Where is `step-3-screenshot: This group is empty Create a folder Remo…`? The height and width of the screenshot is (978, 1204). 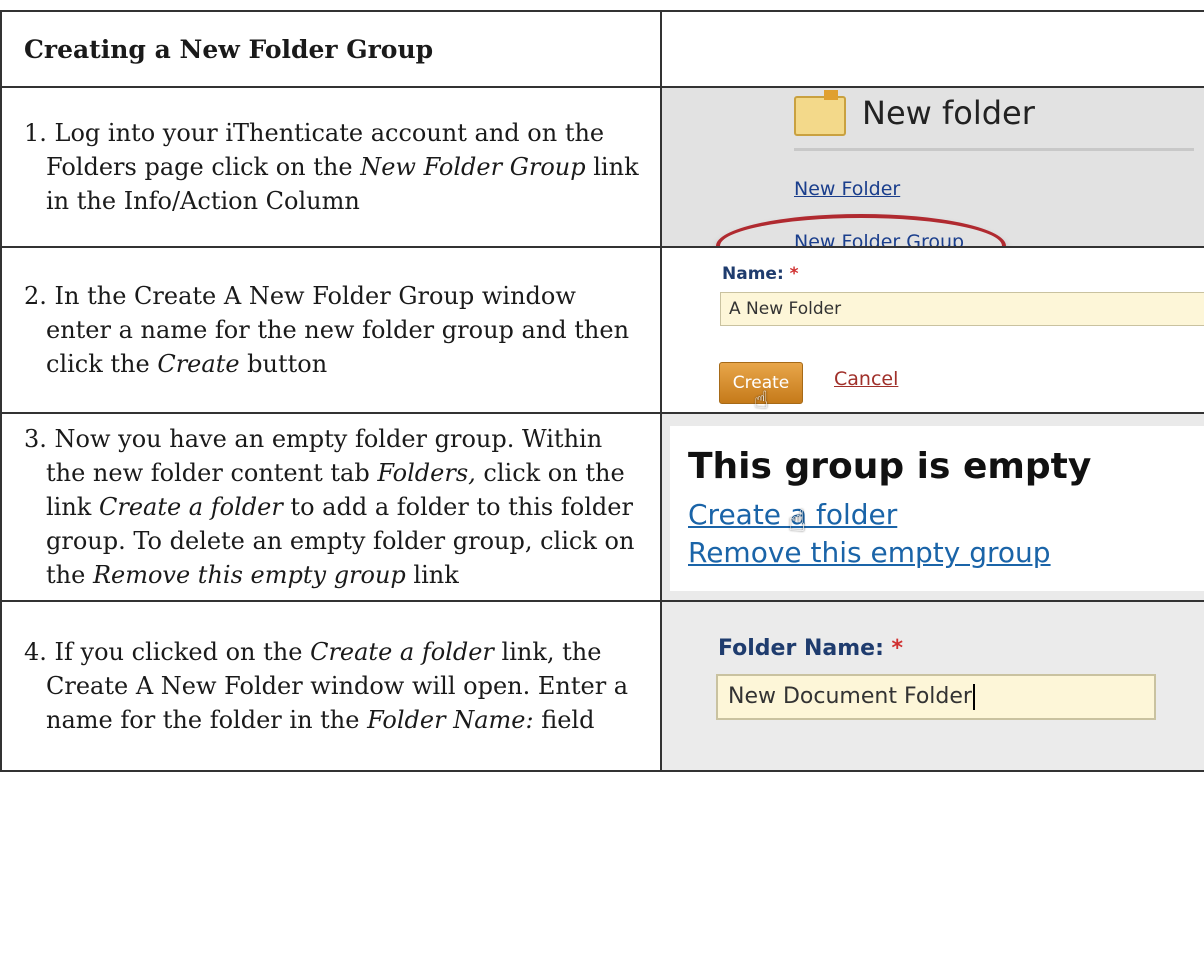 step-3-screenshot: This group is empty Create a folder Remo… is located at coordinates (932, 507).